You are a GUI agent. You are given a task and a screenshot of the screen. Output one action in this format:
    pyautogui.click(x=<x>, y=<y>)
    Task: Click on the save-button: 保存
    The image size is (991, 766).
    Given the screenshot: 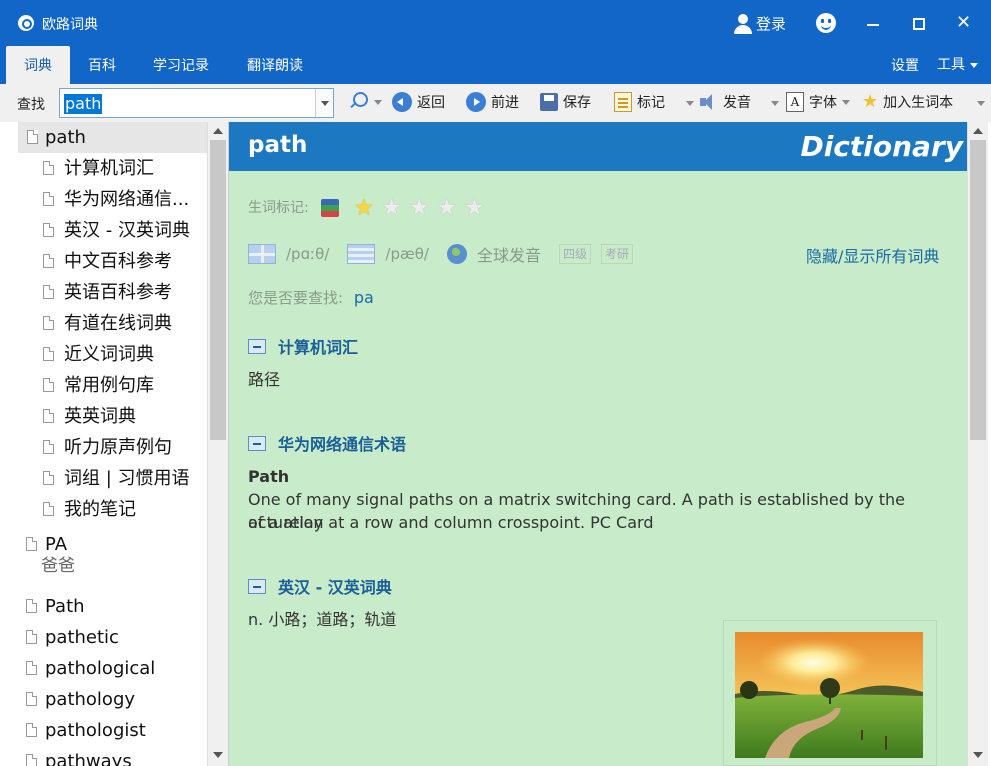 What is the action you would take?
    pyautogui.click(x=565, y=102)
    